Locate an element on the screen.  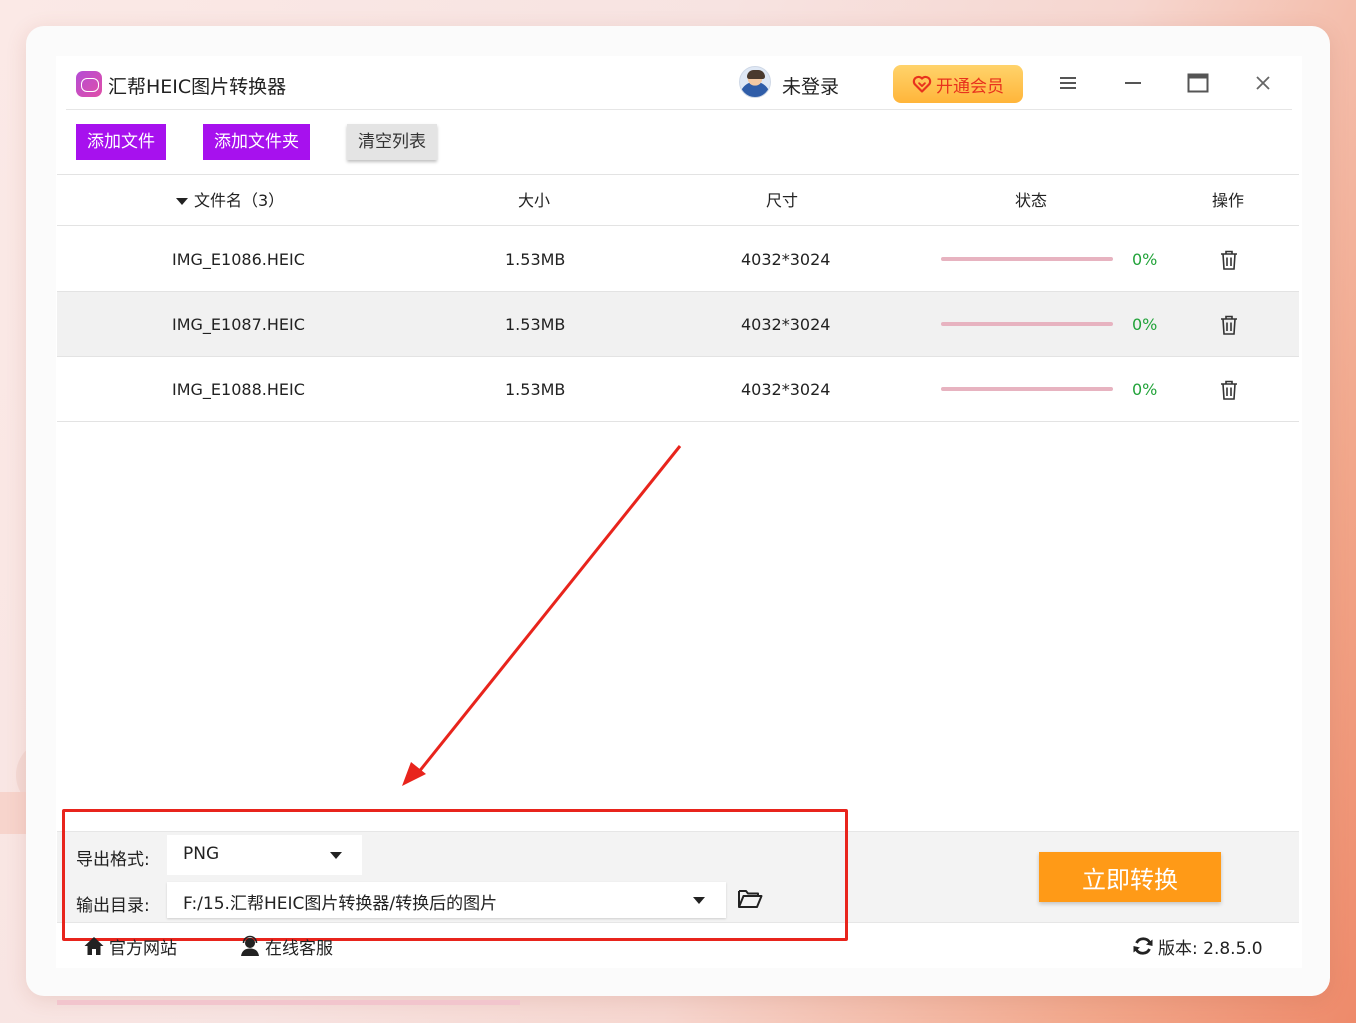
support-link: 在线客服 is located at coordinates (286, 946).